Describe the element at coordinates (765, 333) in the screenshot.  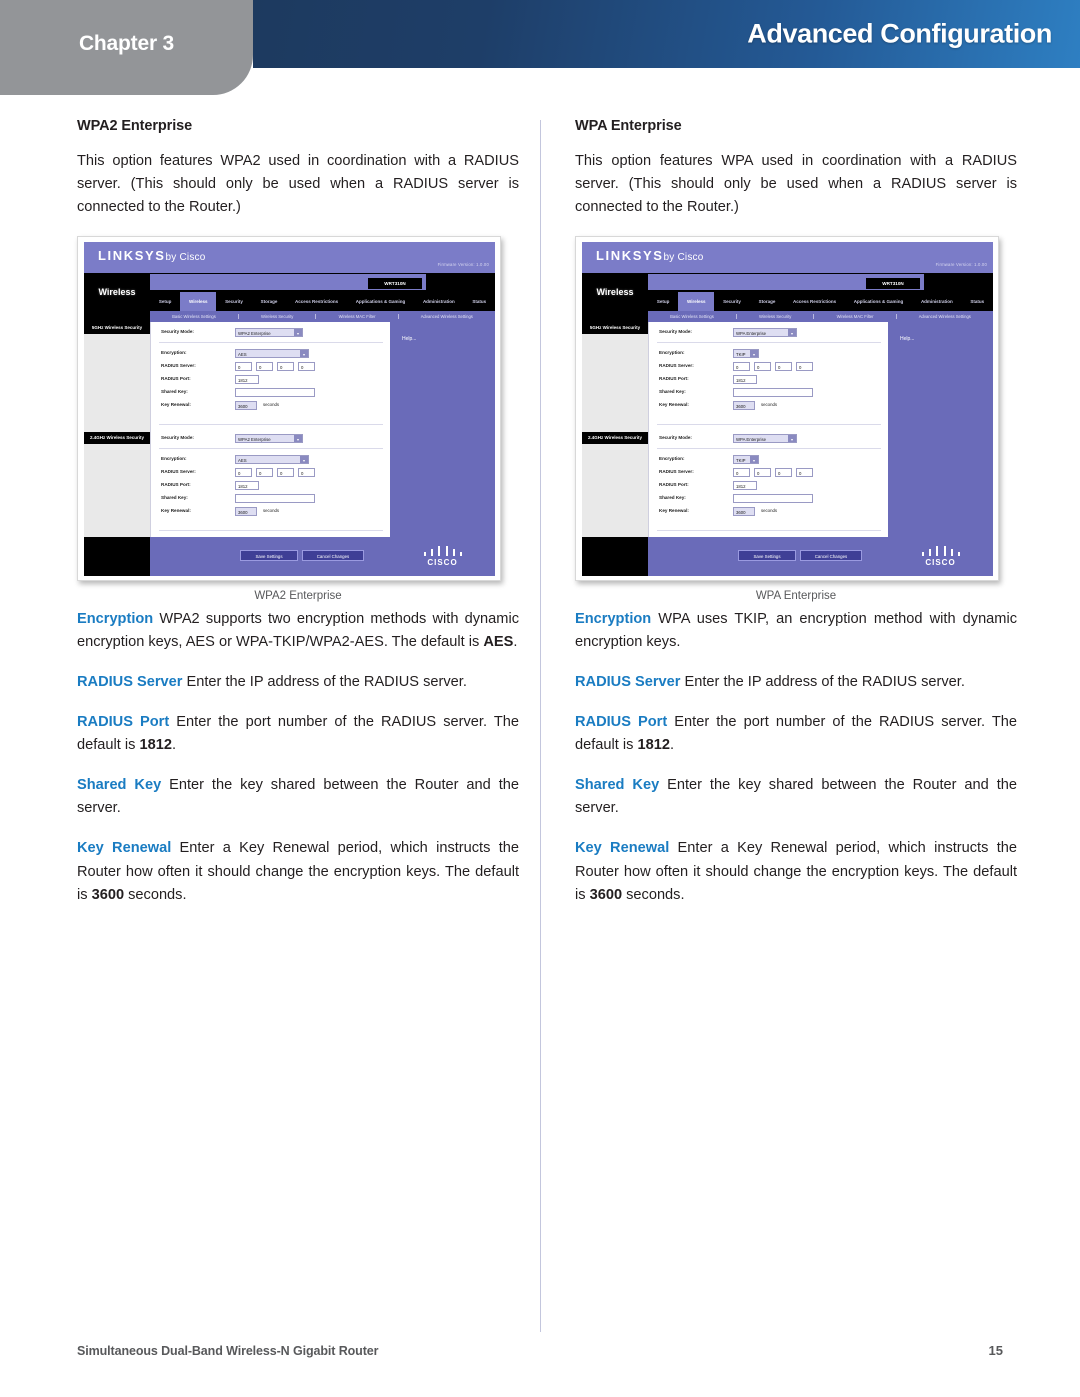
I see `security-mode-select: WPA Enterprise ▾` at that location.